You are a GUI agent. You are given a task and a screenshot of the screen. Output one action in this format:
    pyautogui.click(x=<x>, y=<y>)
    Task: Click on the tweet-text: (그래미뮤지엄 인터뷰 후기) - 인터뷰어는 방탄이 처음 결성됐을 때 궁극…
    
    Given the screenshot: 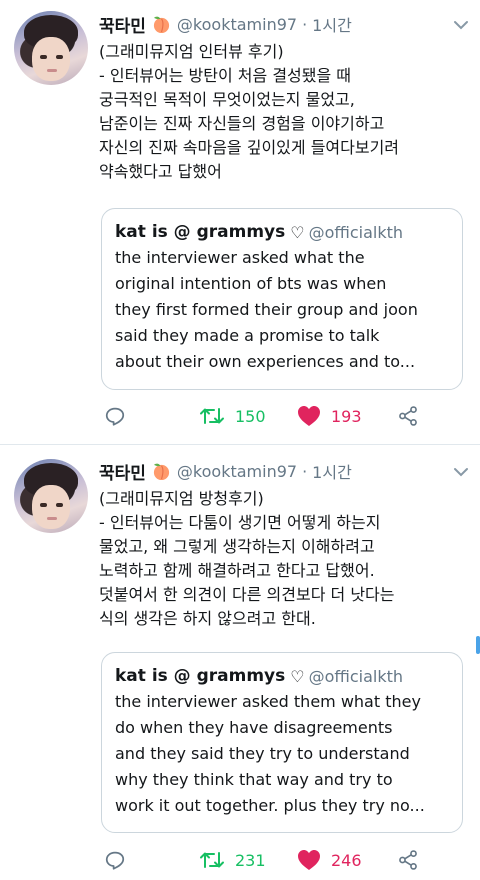 What is the action you would take?
    pyautogui.click(x=286, y=112)
    